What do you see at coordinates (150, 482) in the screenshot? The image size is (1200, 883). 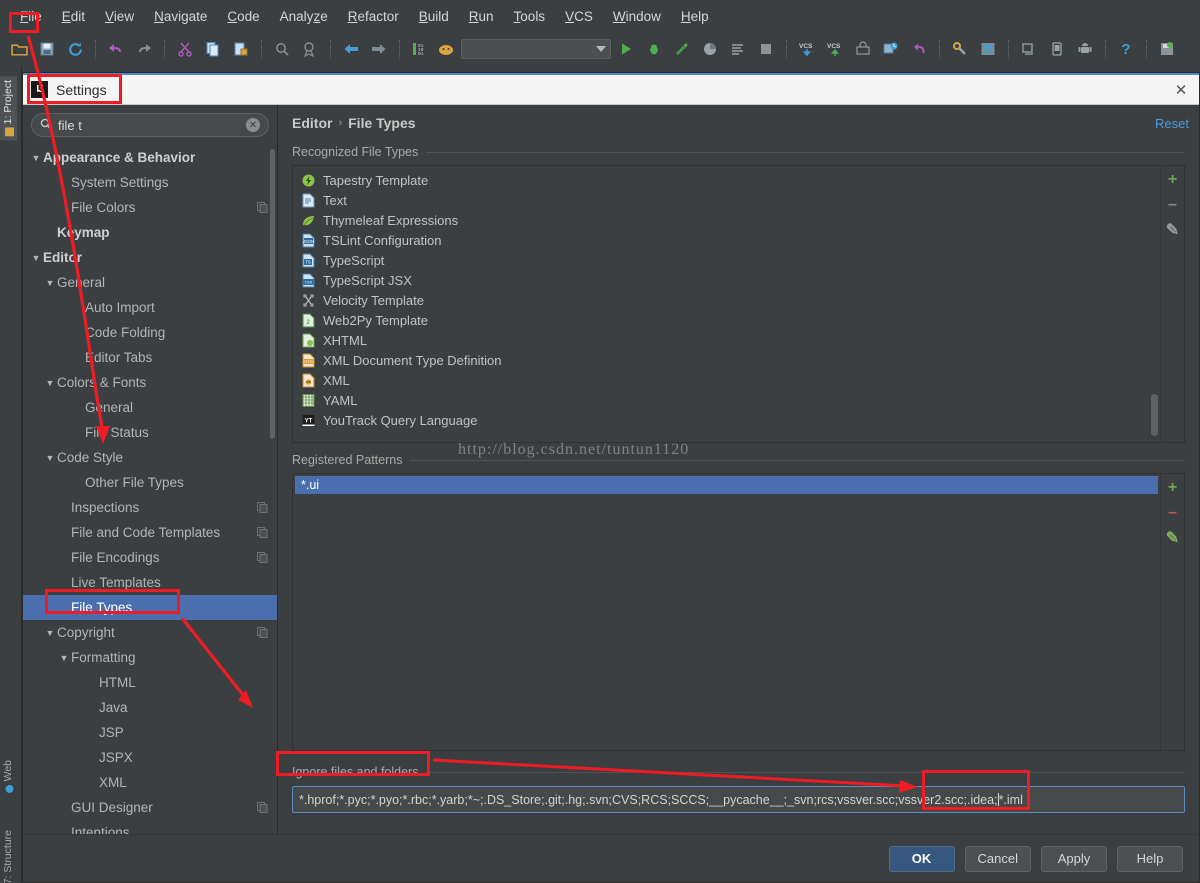 I see `sidebar-item-other-file-types: Other File Types` at bounding box center [150, 482].